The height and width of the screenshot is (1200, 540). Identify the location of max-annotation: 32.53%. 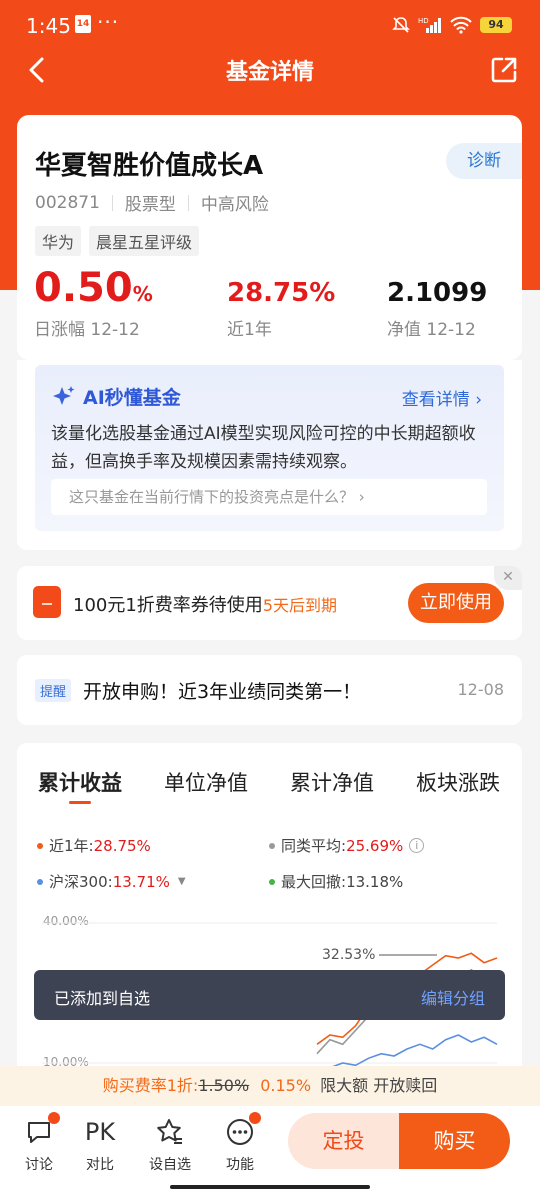
(348, 955).